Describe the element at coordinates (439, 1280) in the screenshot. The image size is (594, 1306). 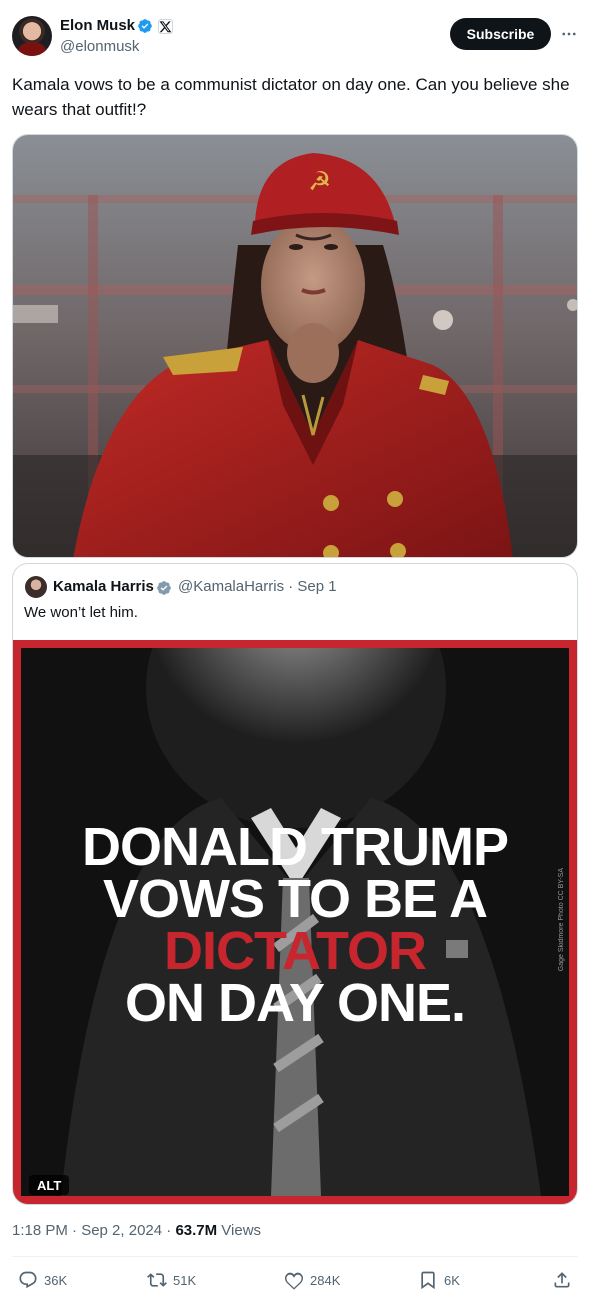
I see `bookmark-button: 6K` at that location.